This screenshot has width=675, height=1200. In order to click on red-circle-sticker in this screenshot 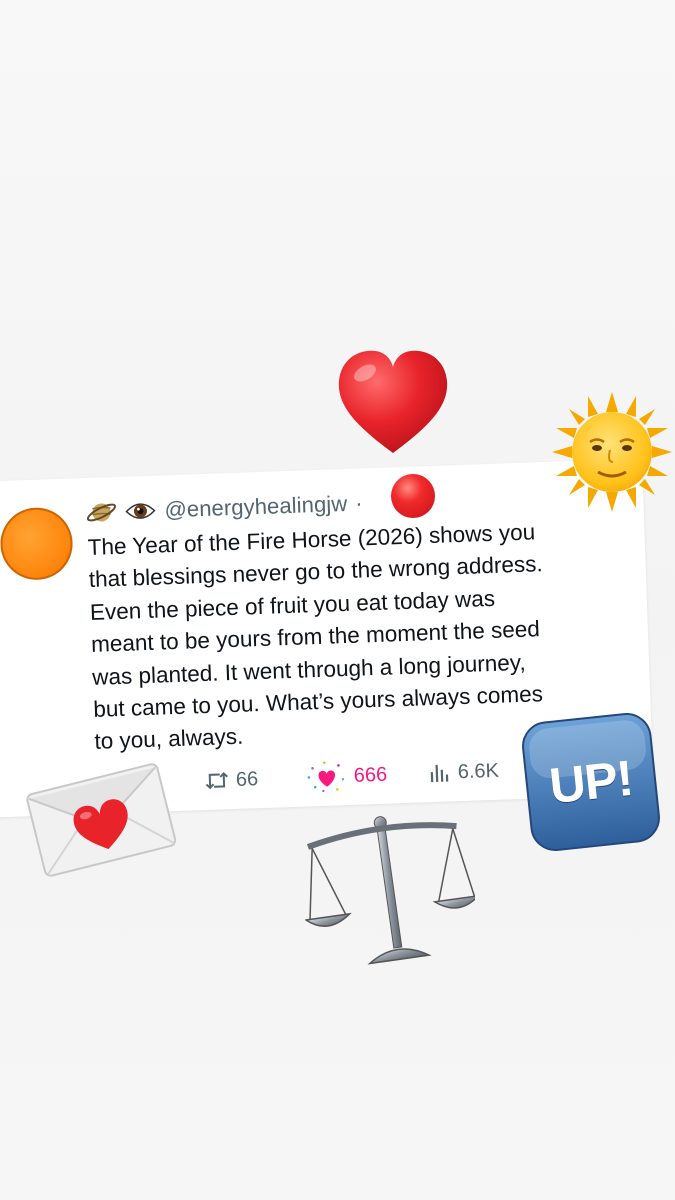, I will do `click(413, 496)`.